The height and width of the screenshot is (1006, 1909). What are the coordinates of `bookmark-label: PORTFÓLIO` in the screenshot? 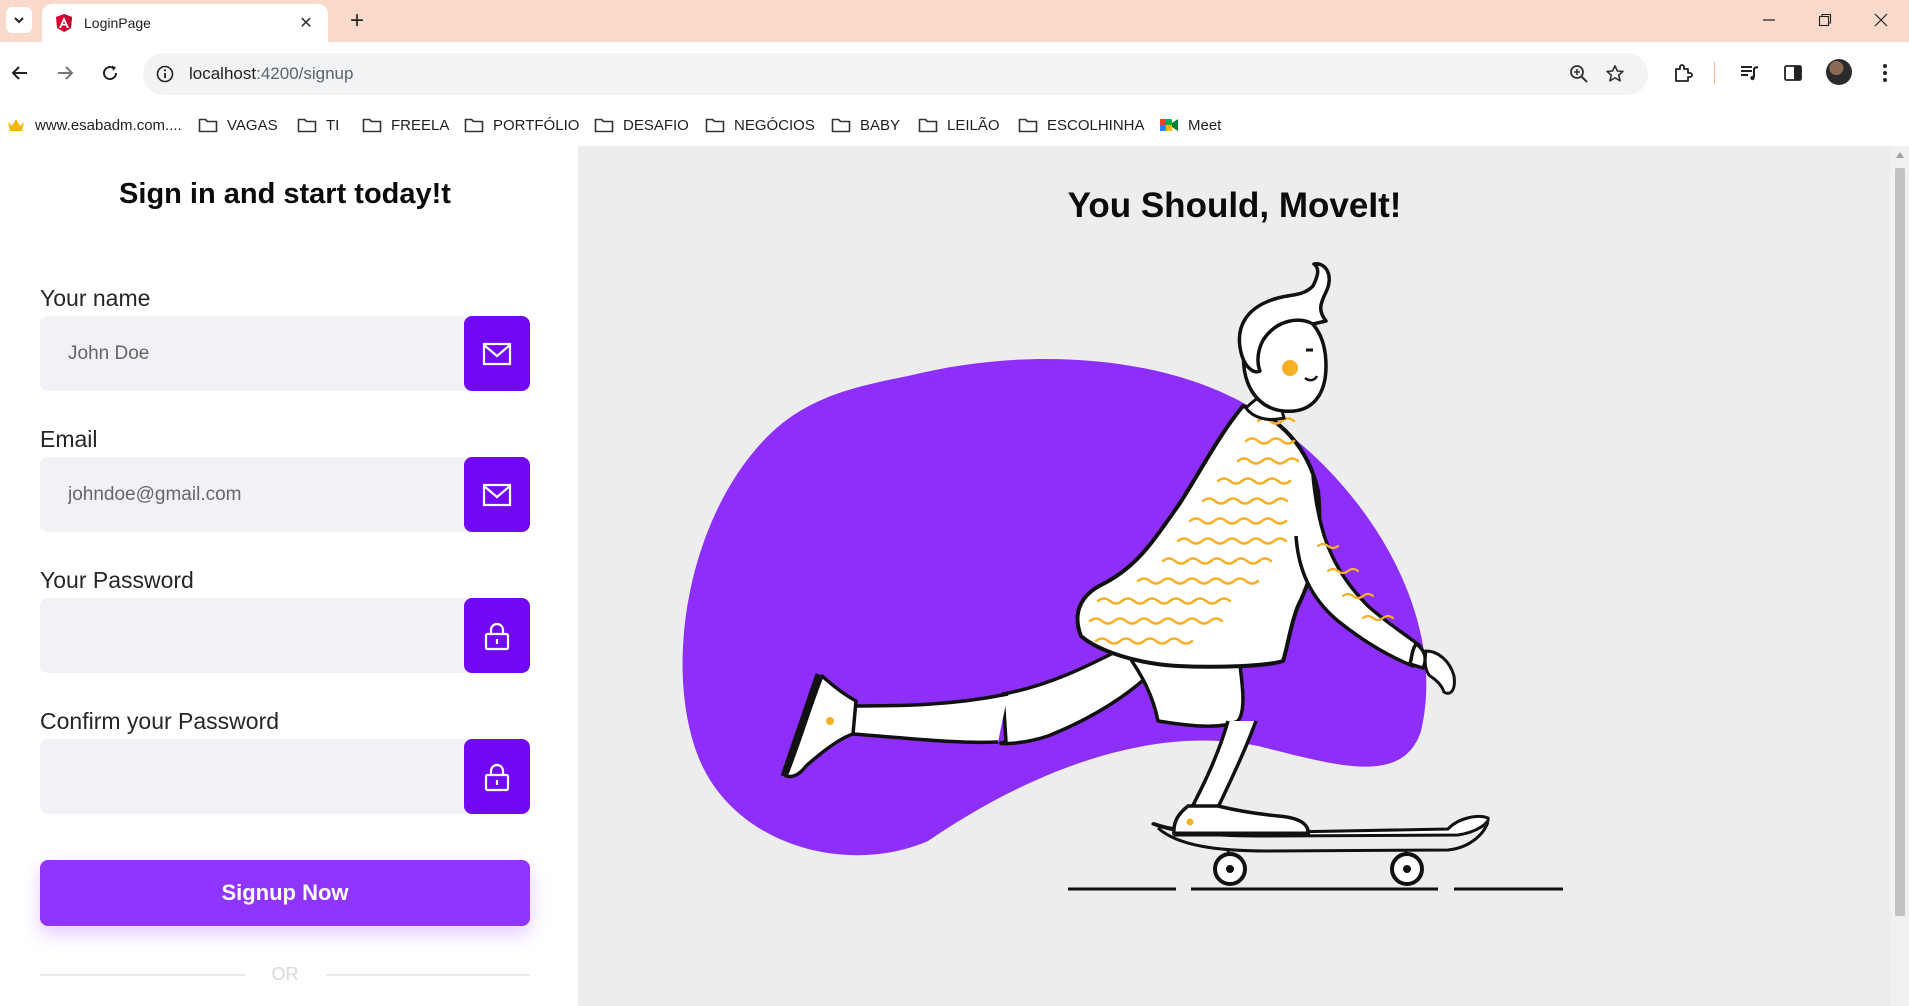 It's located at (536, 125).